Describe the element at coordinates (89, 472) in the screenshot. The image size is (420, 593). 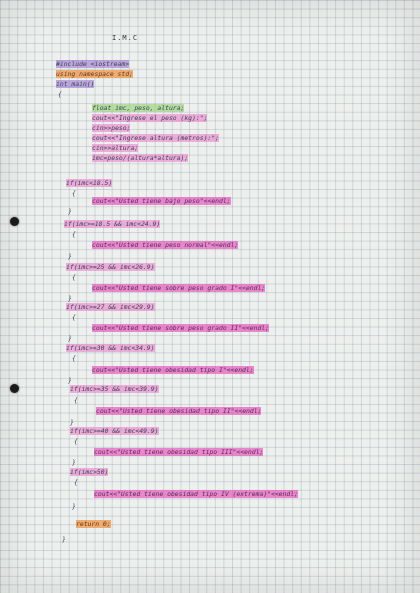
I see `code-line: if(imc>50)` at that location.